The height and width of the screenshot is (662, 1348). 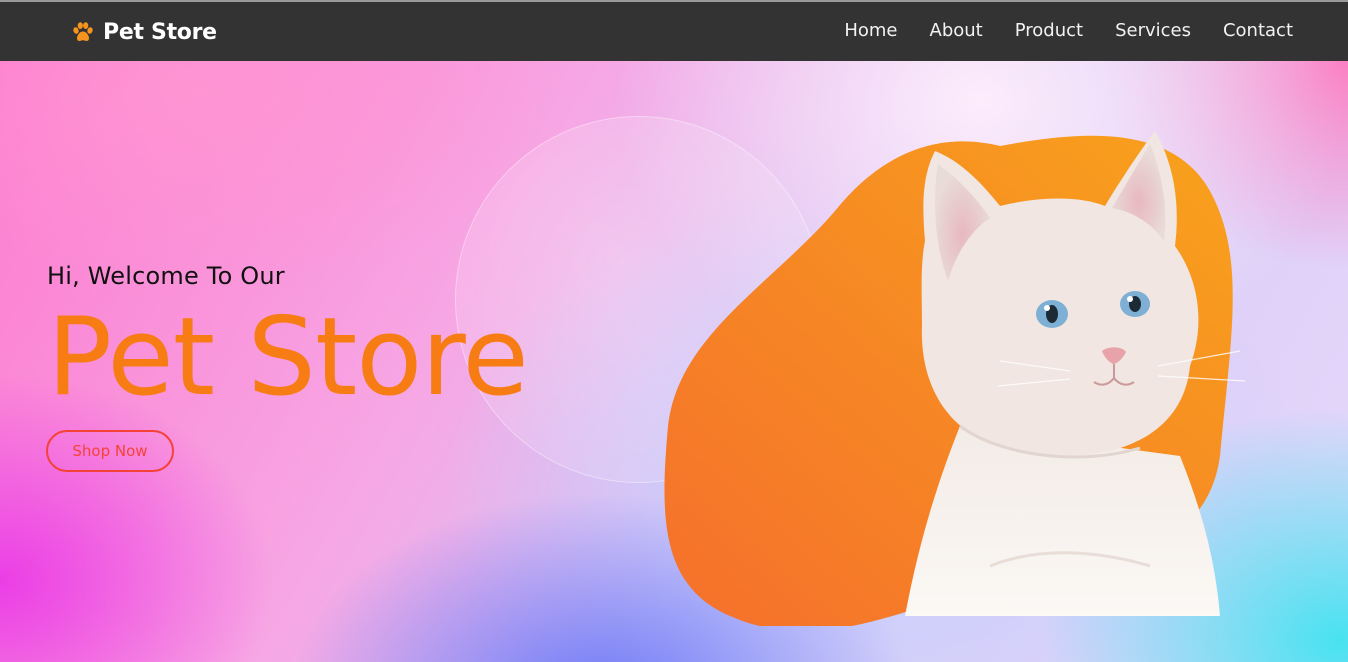 I want to click on brand-name: Pet Store, so click(x=160, y=32).